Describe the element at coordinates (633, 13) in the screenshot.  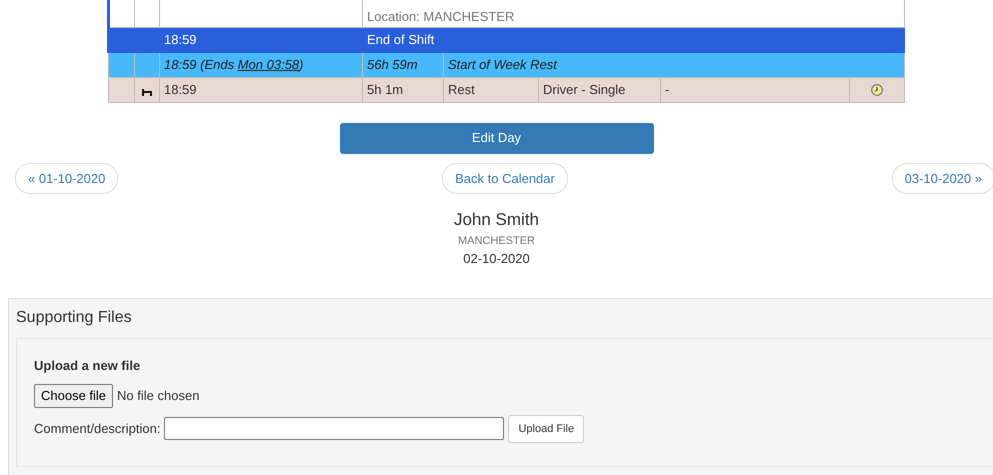
I see `location-text: Location: MANCHESTER` at that location.